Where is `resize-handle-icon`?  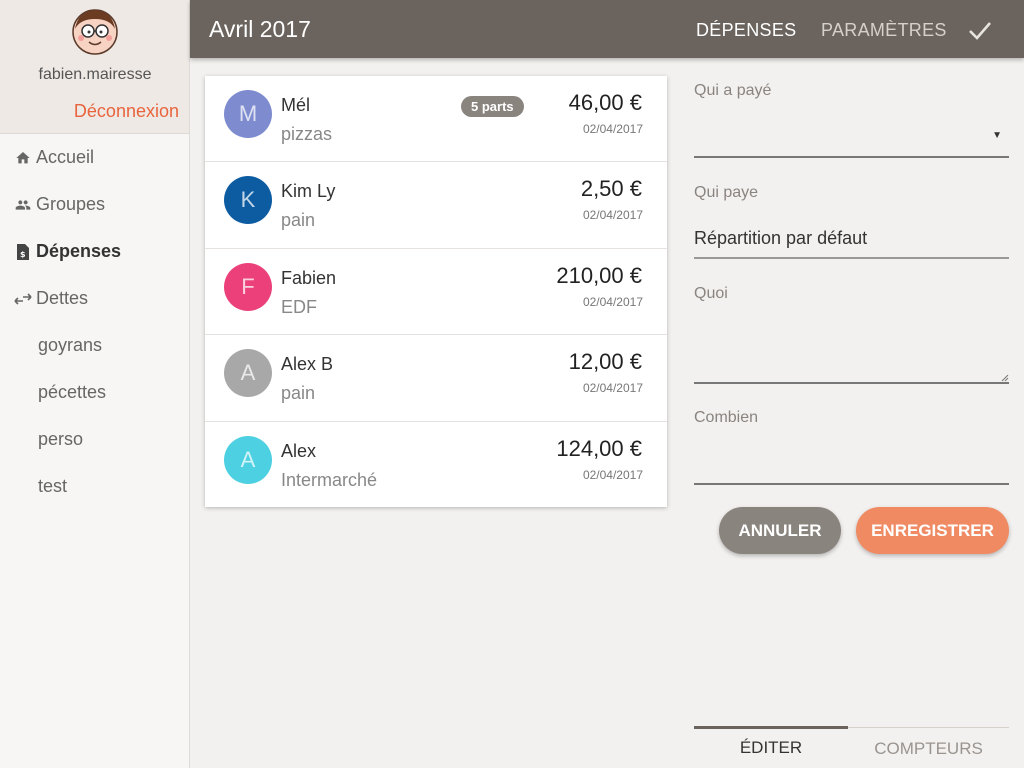 resize-handle-icon is located at coordinates (1004, 377).